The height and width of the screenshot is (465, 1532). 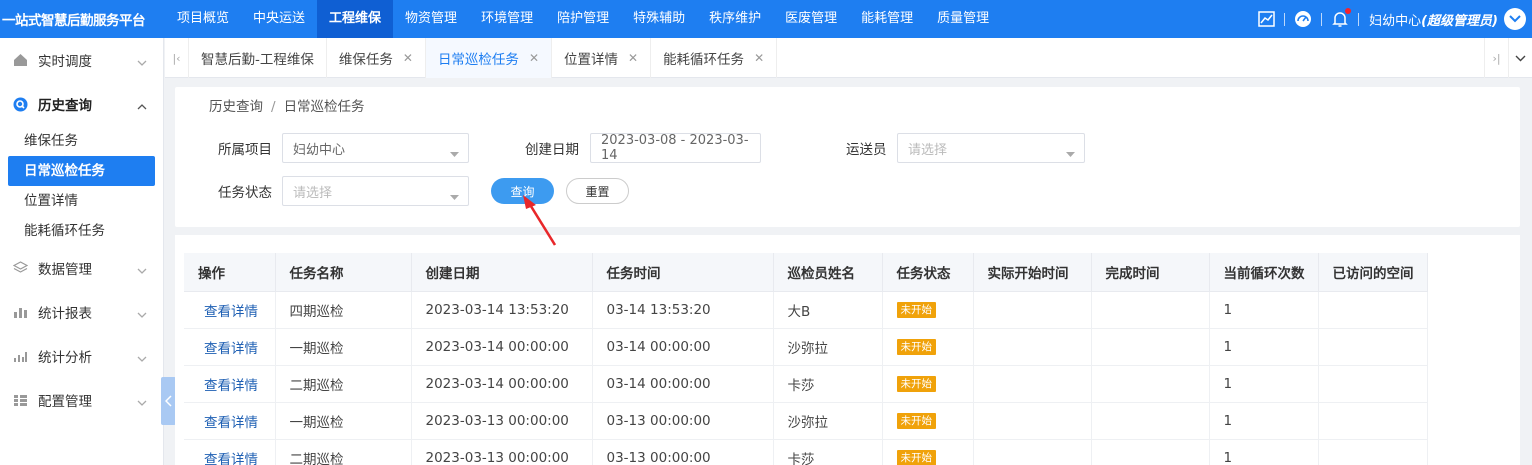 What do you see at coordinates (828, 310) in the screenshot?
I see `cell-inspector: 大B` at bounding box center [828, 310].